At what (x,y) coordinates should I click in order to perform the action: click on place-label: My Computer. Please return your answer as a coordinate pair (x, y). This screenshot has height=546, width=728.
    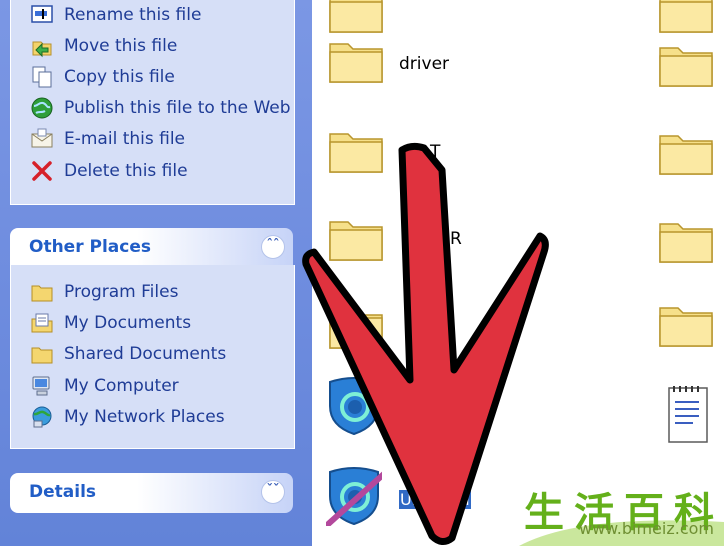
    Looking at the image, I should click on (121, 386).